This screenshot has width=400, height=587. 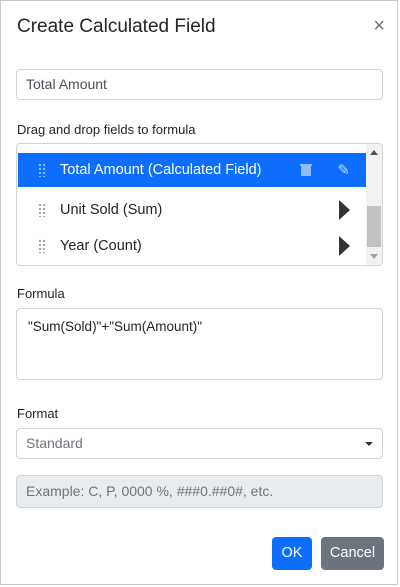 What do you see at coordinates (199, 491) in the screenshot?
I see `custom-format-input: Example: C, P, 0000 %, ###0.##0#, etc.` at bounding box center [199, 491].